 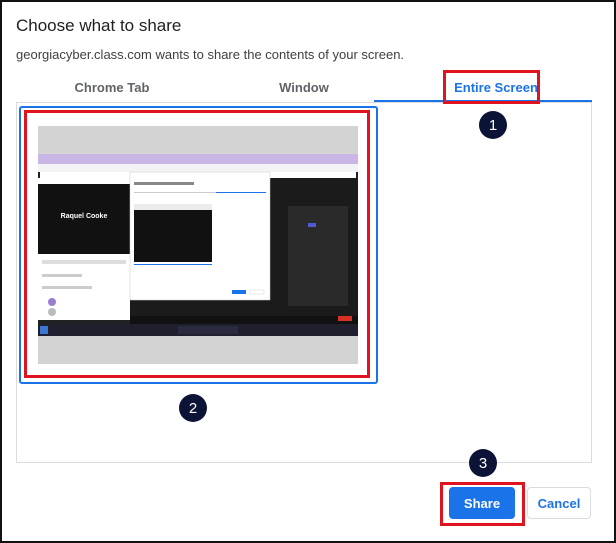 I want to click on step-badge-1: 1, so click(x=493, y=125).